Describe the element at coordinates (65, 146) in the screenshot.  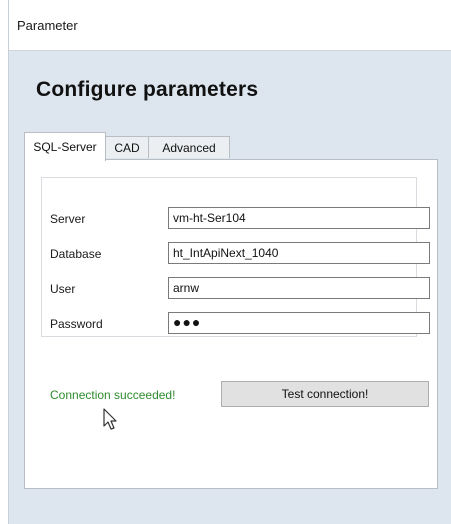
I see `tab-sql-server: SQL-Server` at that location.